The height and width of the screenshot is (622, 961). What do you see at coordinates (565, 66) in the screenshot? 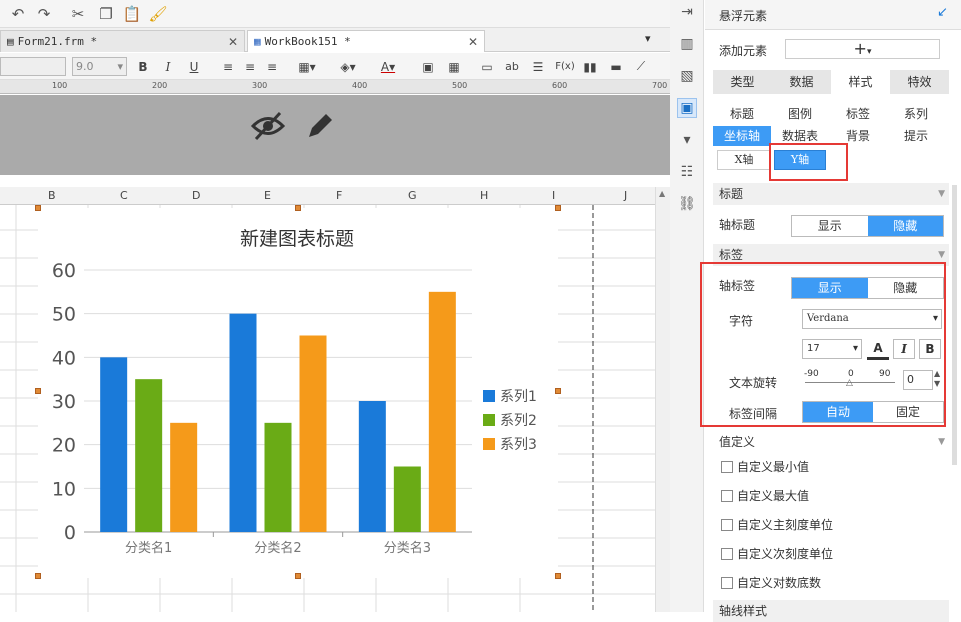
I see `formula-icon: F(x)` at bounding box center [565, 66].